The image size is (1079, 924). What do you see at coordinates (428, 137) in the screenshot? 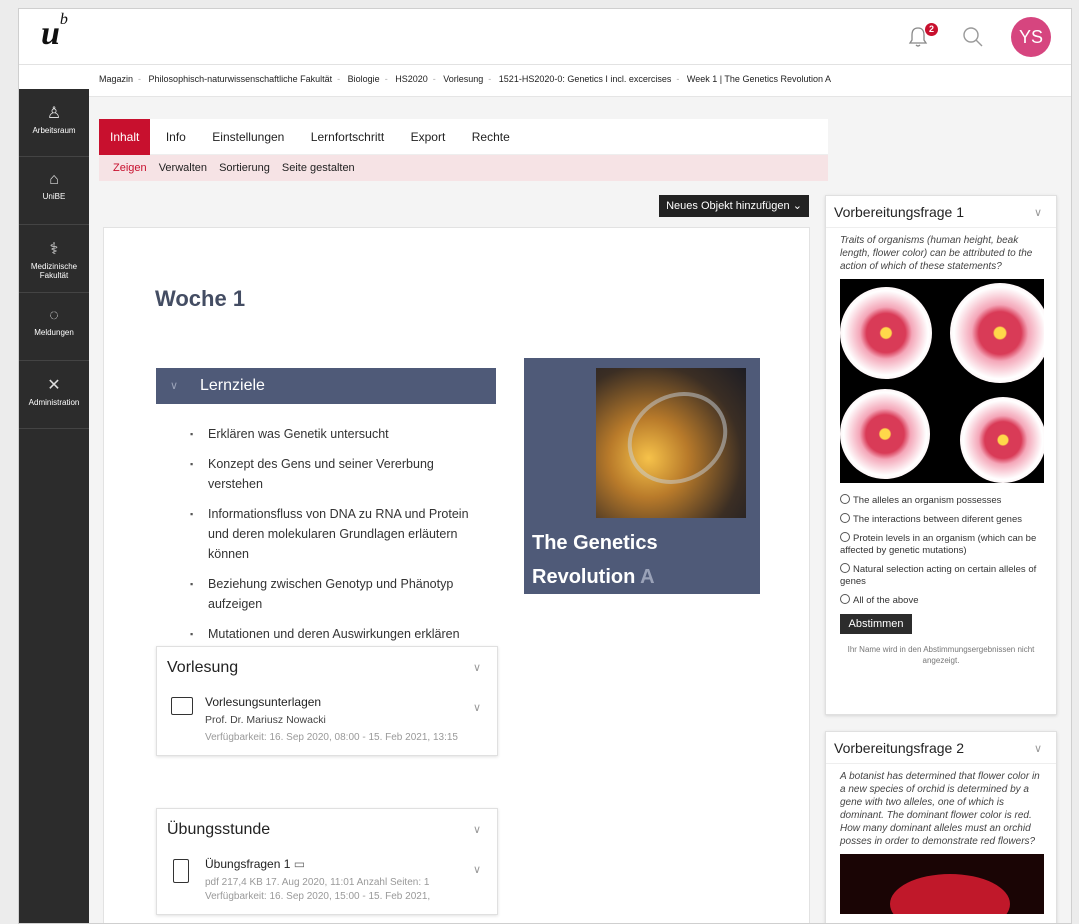
I see `tab-export: Export` at bounding box center [428, 137].